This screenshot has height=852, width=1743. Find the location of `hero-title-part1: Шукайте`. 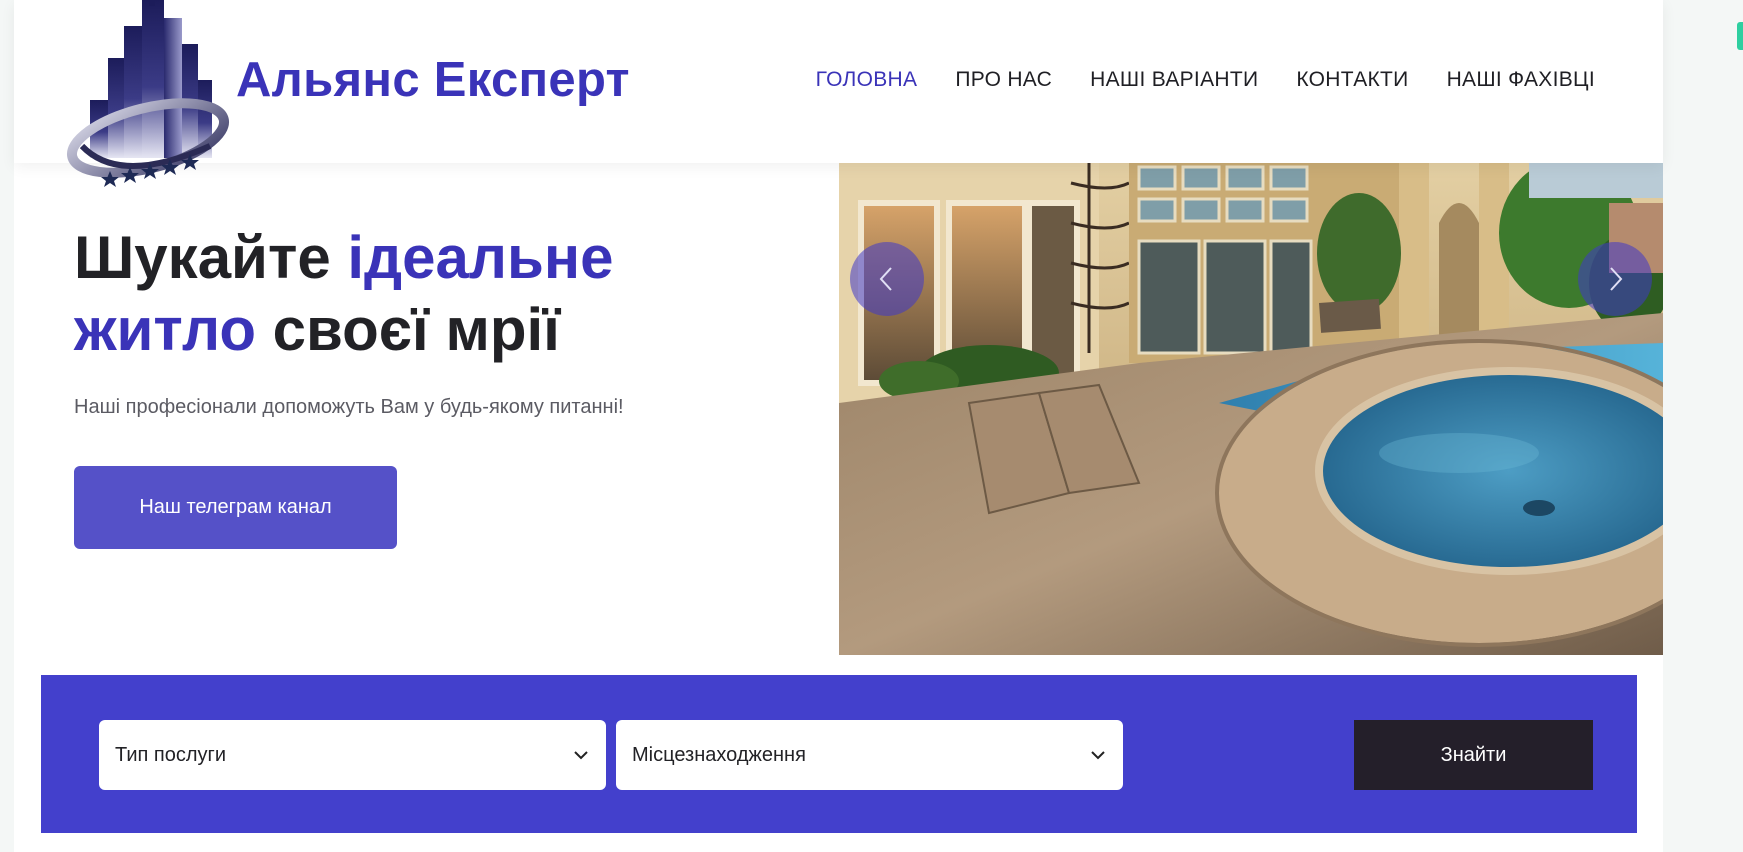

hero-title-part1: Шукайте is located at coordinates (211, 257).